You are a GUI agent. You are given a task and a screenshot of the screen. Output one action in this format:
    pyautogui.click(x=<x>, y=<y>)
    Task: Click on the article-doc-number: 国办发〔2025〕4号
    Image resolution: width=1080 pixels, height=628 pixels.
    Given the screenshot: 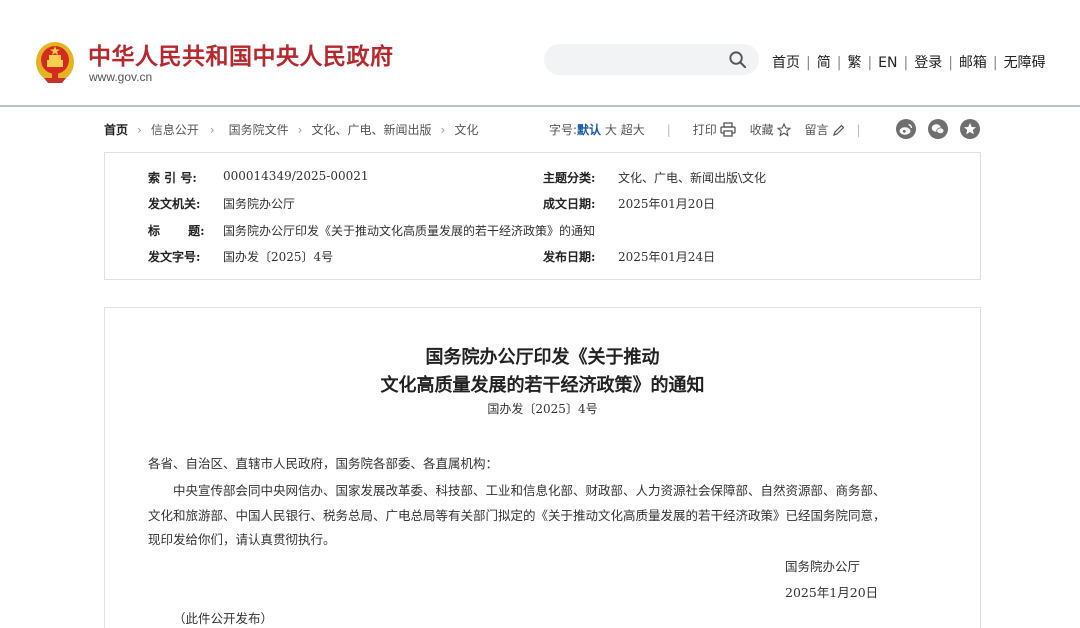 What is the action you would take?
    pyautogui.click(x=542, y=409)
    